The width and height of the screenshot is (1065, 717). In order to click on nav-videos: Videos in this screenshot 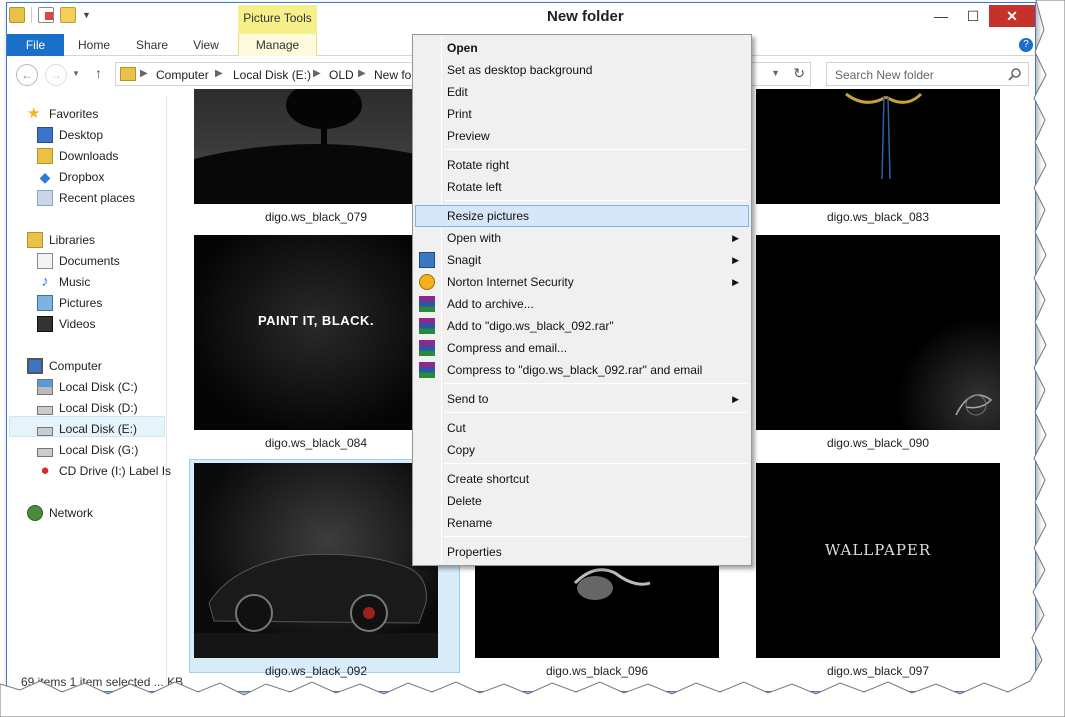, I will do `click(66, 324)`.